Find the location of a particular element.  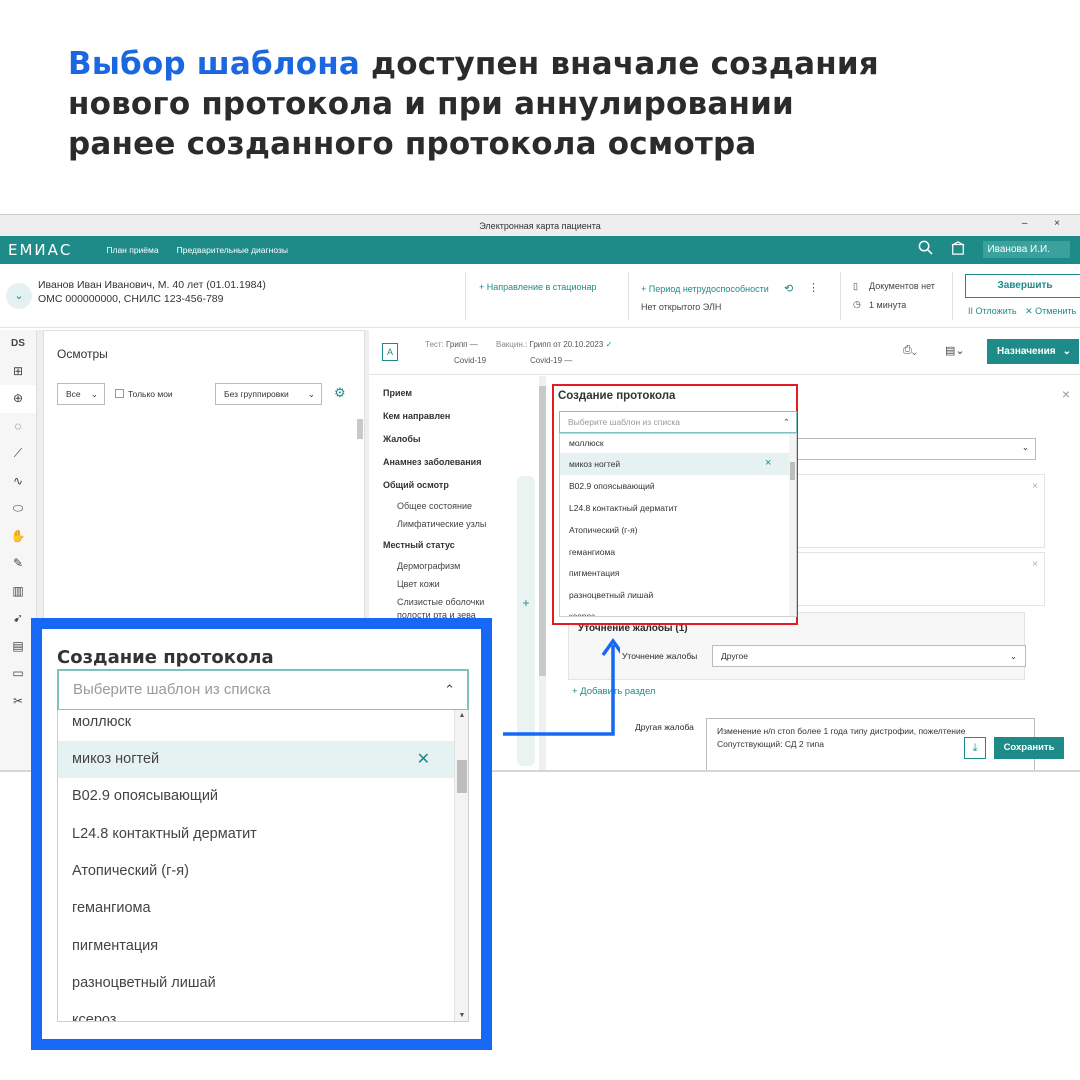

template-option-selected: микоз ногтей ✕ is located at coordinates (257, 759).